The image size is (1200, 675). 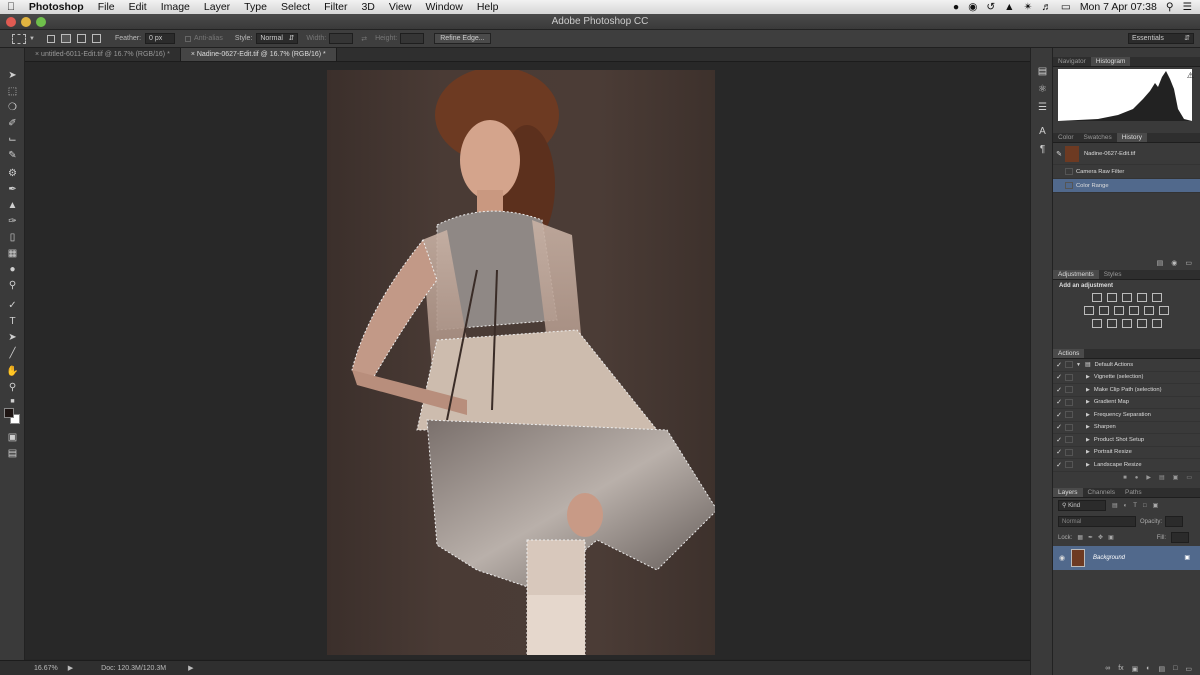 What do you see at coordinates (1187, 7) in the screenshot?
I see `notification-center-icon: ☰` at bounding box center [1187, 7].